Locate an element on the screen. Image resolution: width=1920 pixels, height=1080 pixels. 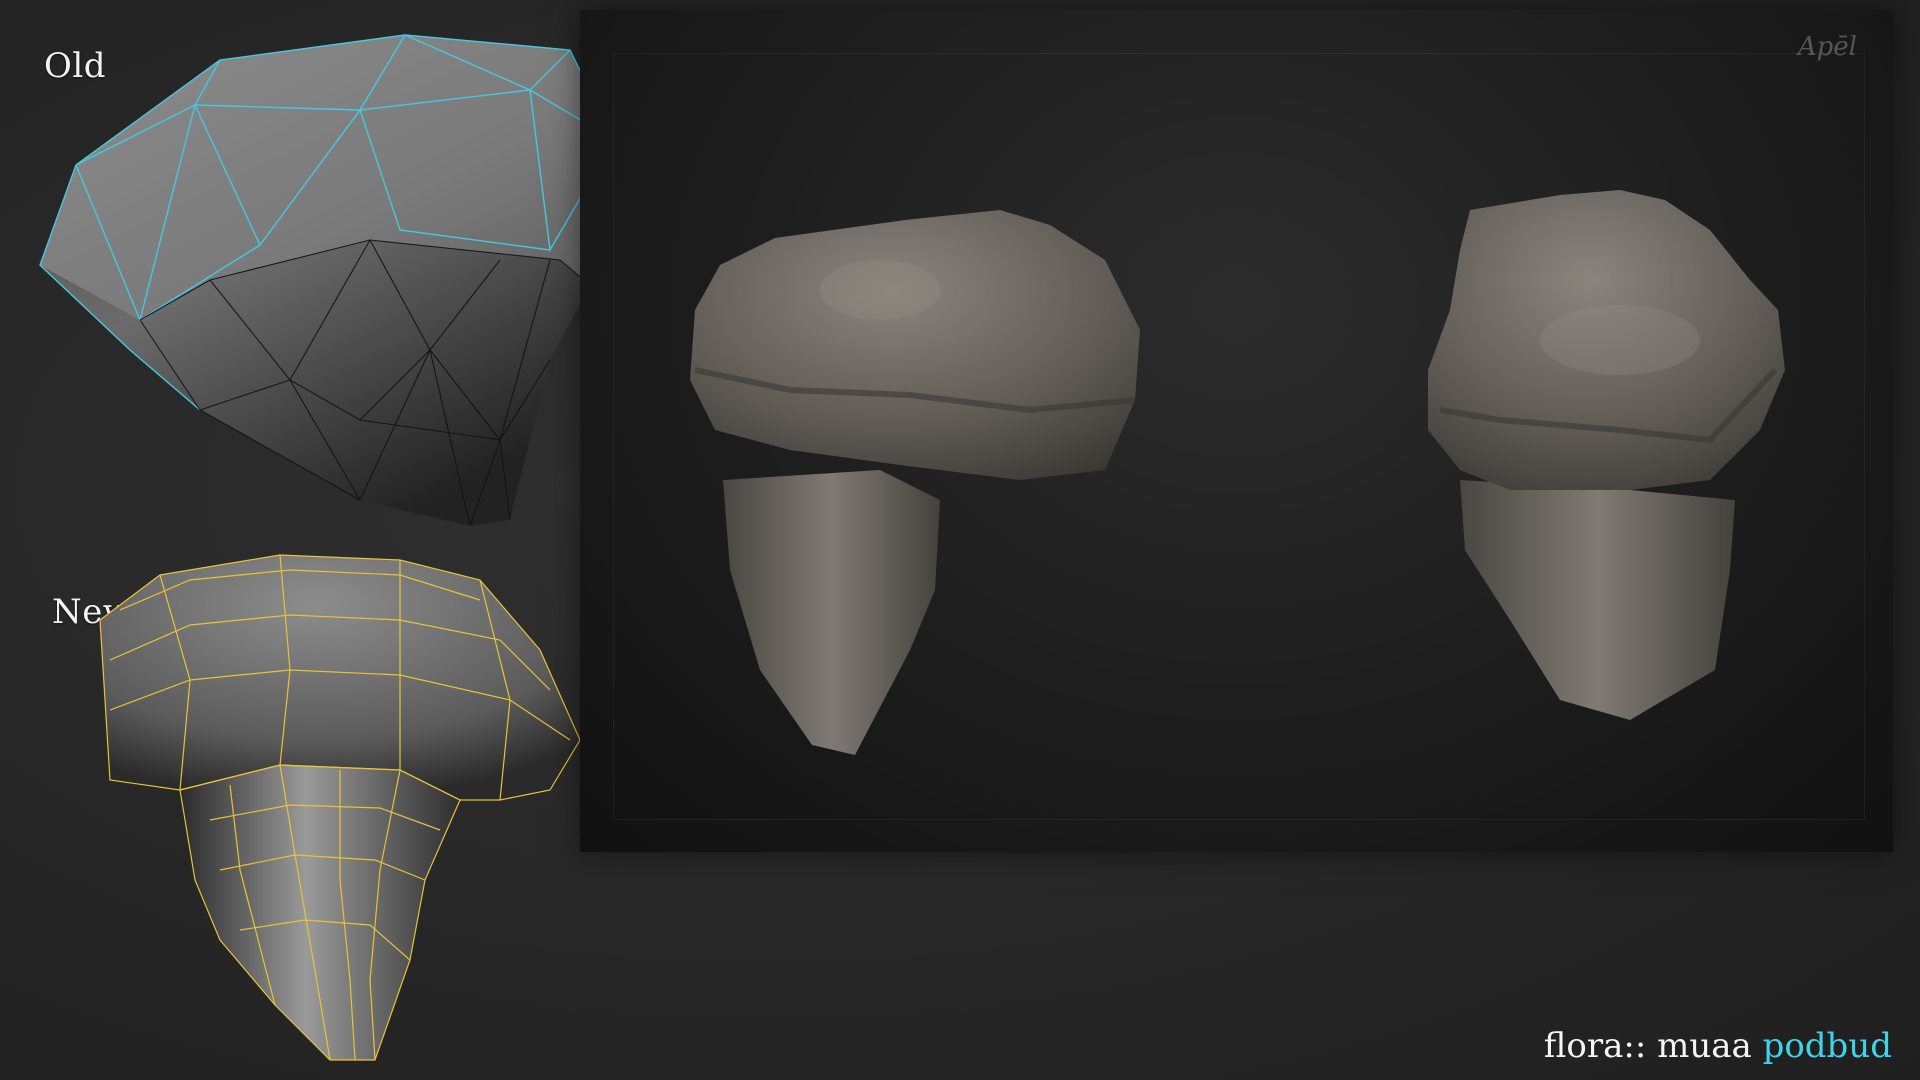
artist-signature: Apēl is located at coordinates (1827, 47).